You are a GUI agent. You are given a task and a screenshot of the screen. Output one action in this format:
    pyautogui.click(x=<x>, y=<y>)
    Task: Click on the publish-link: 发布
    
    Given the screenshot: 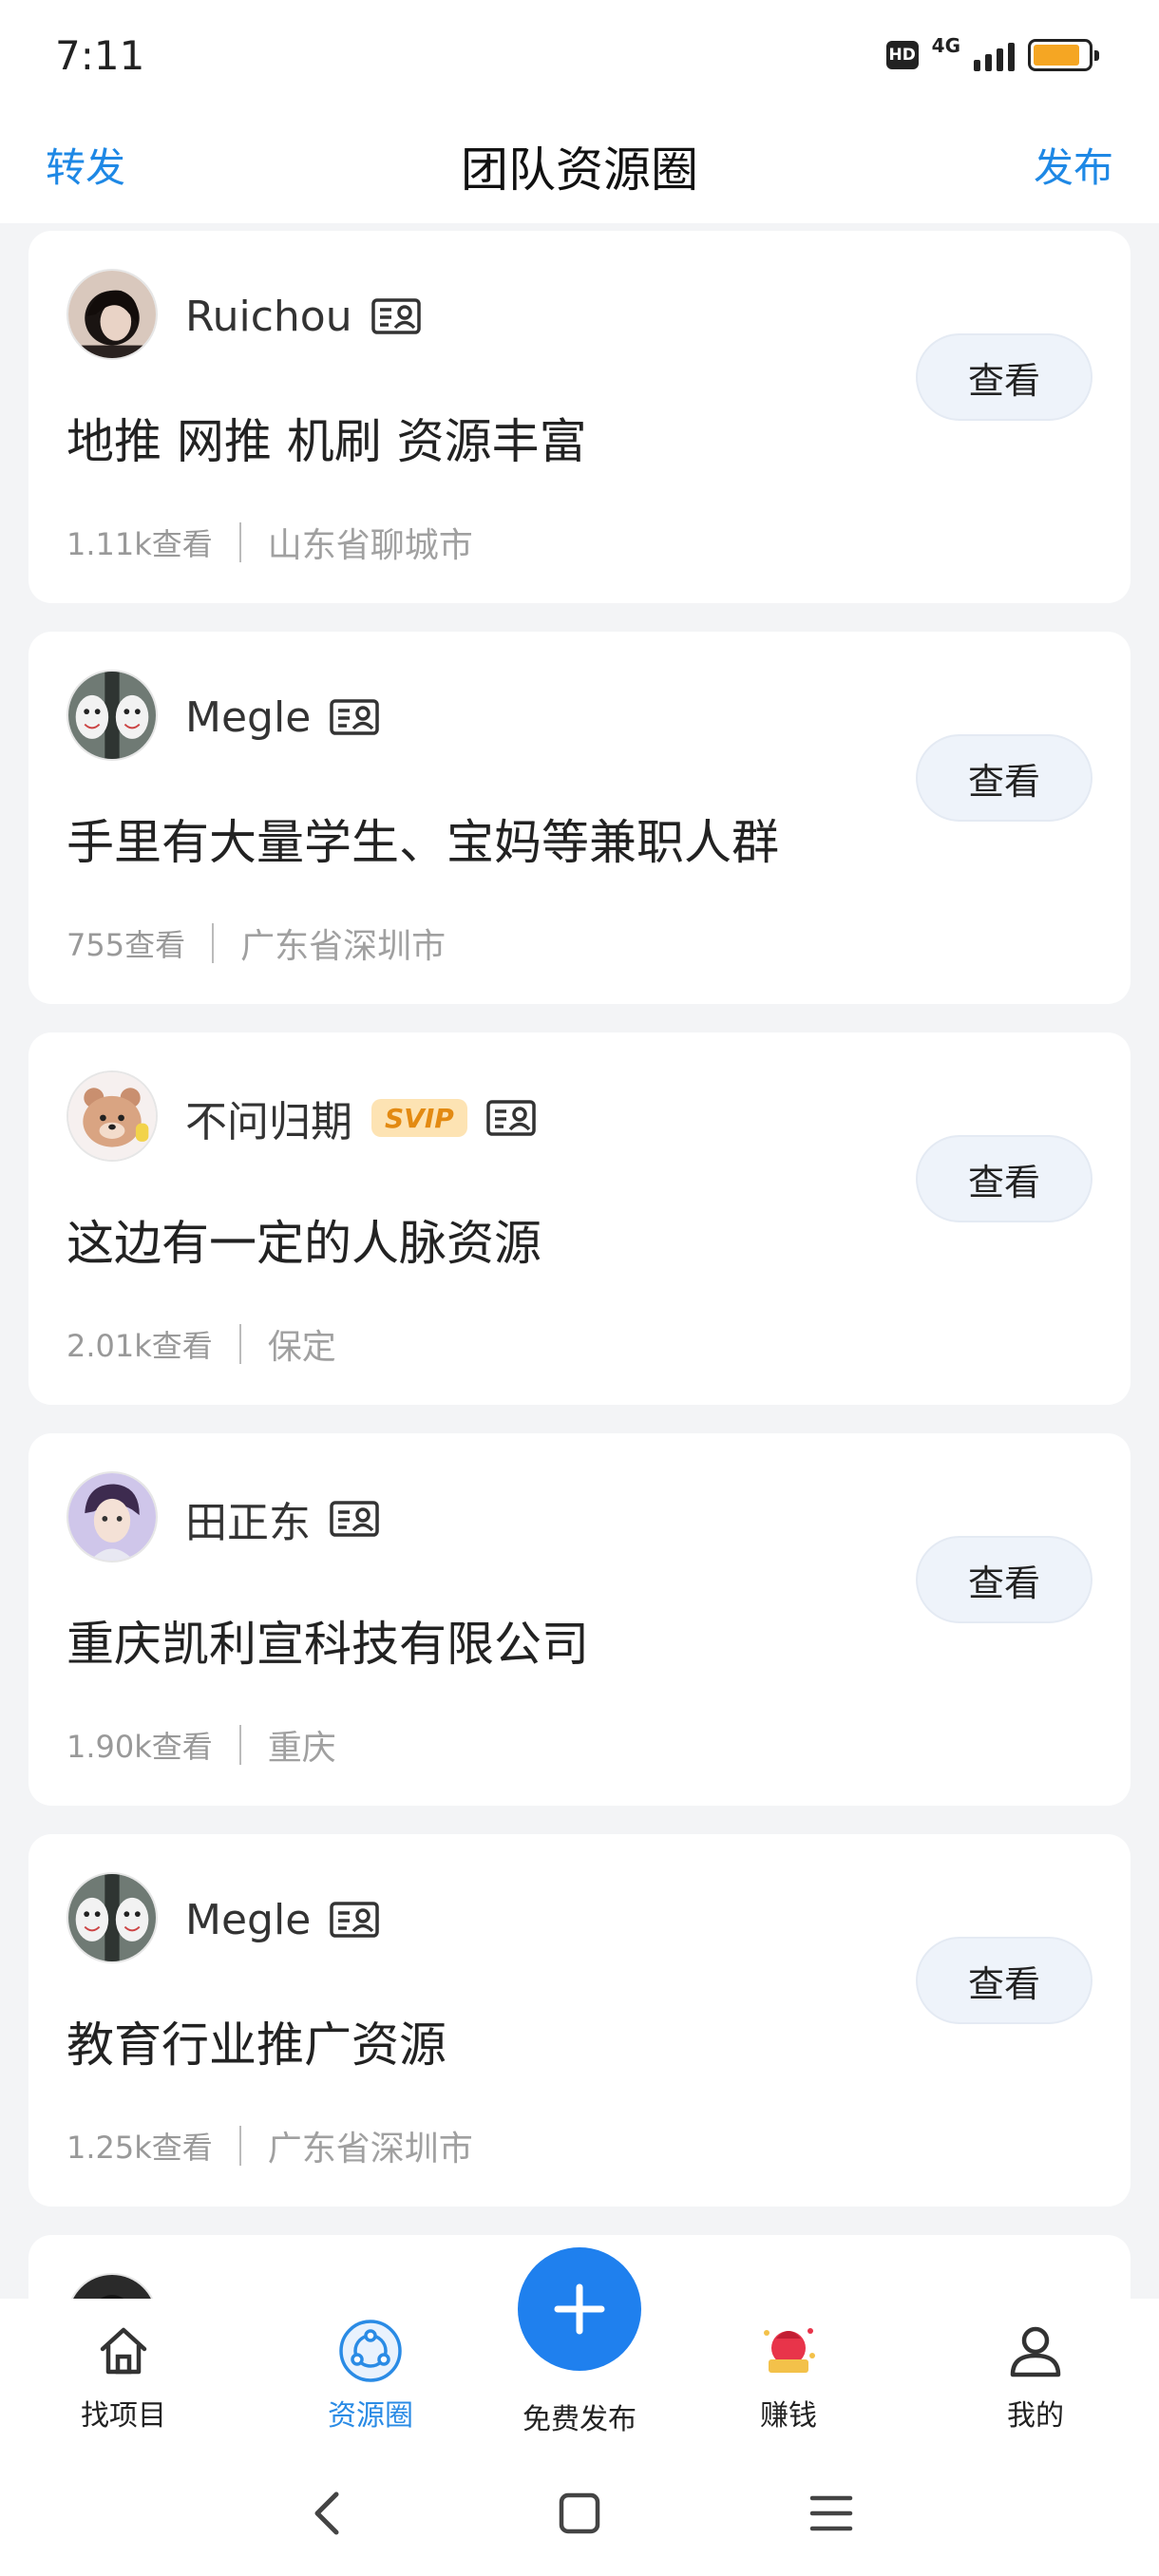 What is the action you would take?
    pyautogui.click(x=1073, y=165)
    